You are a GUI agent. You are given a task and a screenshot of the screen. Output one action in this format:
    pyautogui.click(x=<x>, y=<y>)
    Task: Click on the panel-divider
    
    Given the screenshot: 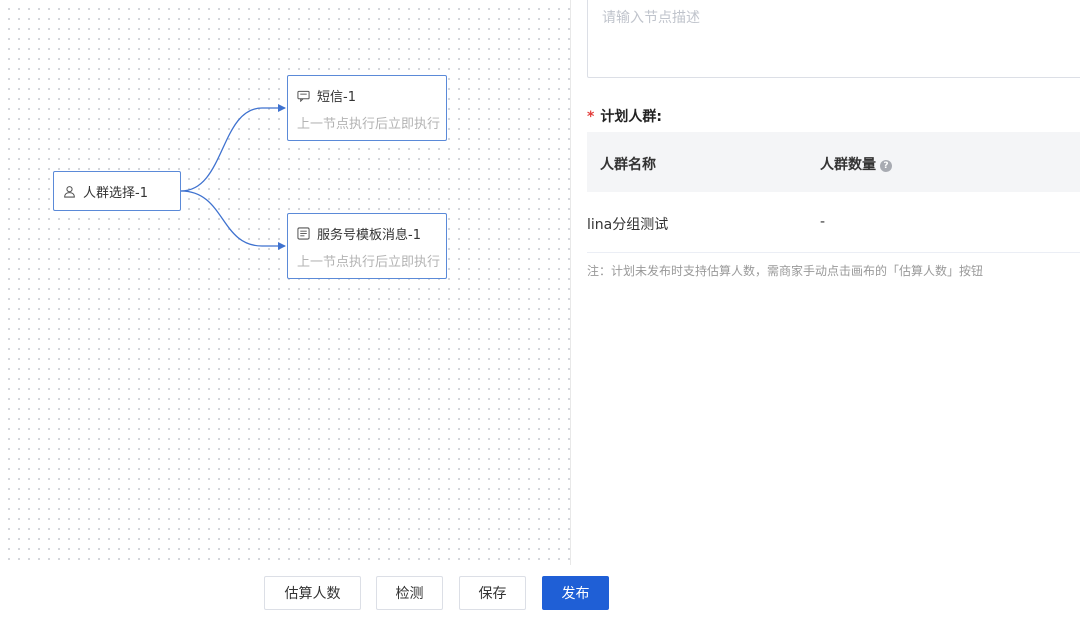 What is the action you would take?
    pyautogui.click(x=570, y=282)
    